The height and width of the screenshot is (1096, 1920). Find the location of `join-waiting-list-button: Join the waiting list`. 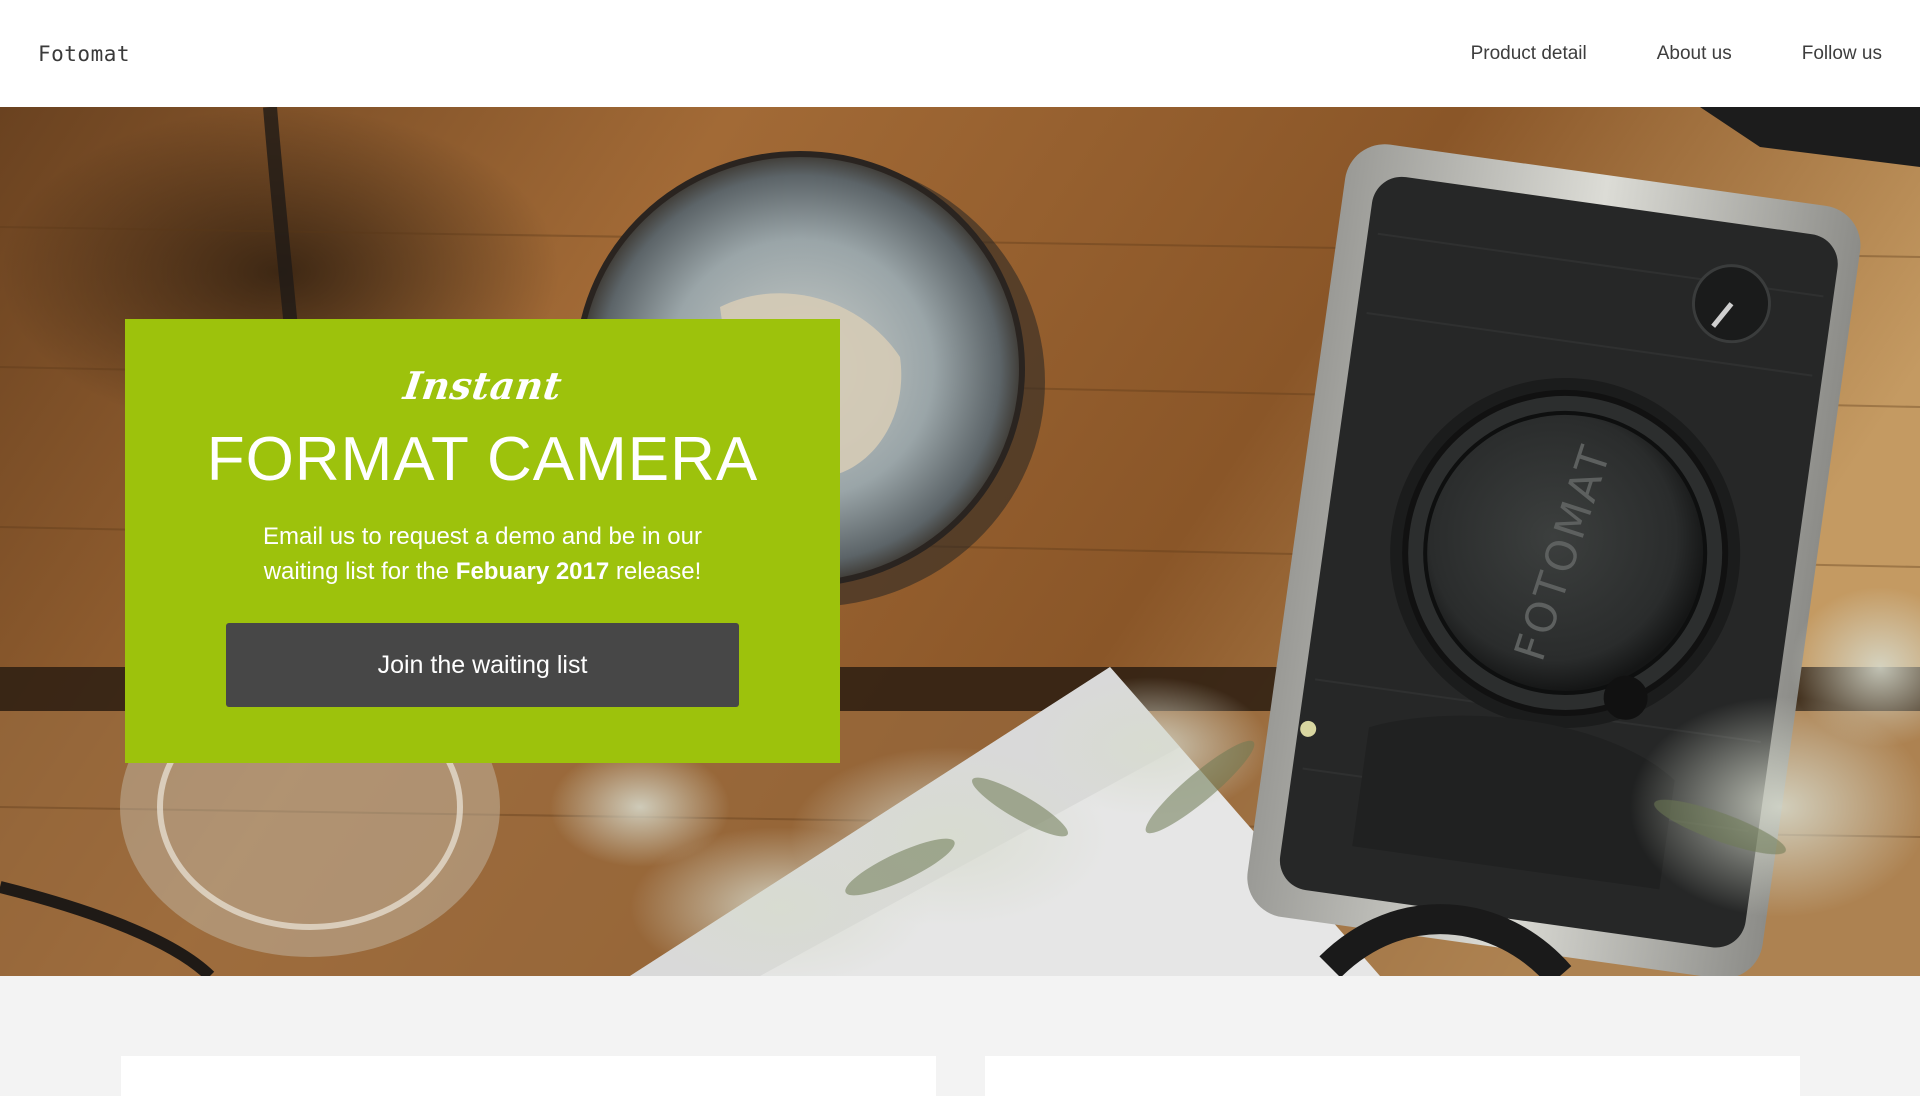

join-waiting-list-button: Join the waiting list is located at coordinates (482, 665).